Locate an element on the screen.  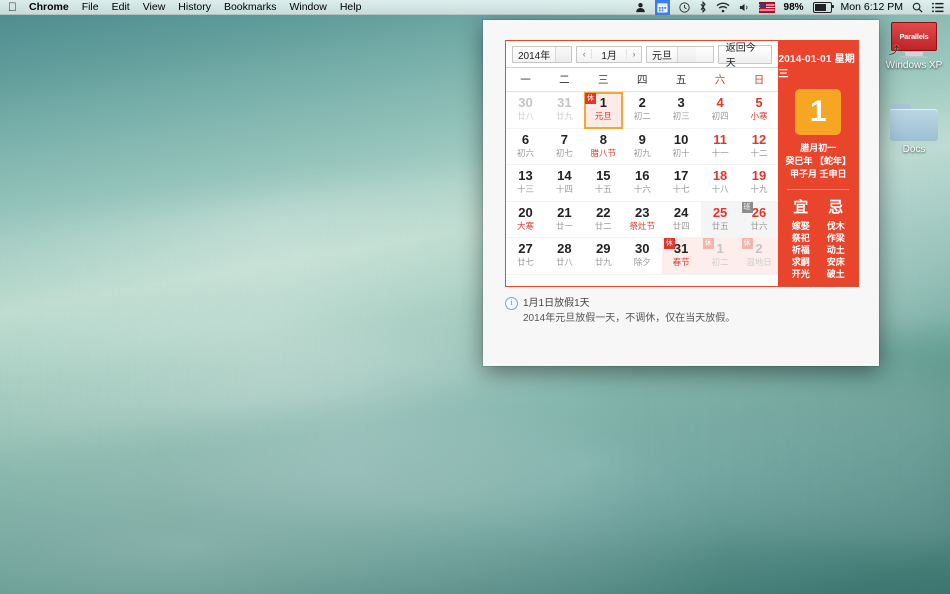
day-cell: 休 31 春节 is located at coordinates (681, 256).